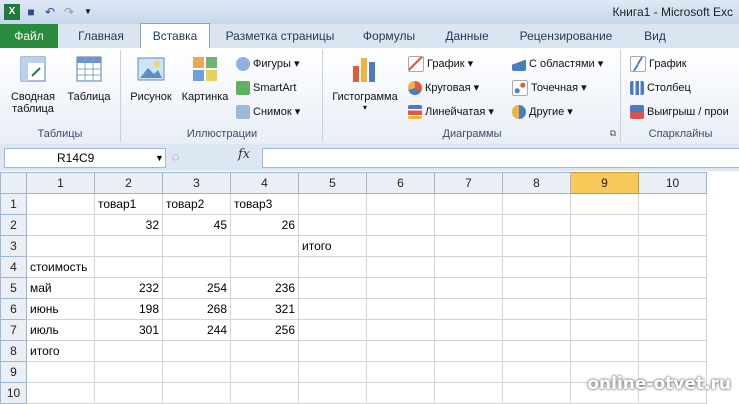 Image resolution: width=739 pixels, height=404 pixels. I want to click on cell: 268, so click(196, 309).